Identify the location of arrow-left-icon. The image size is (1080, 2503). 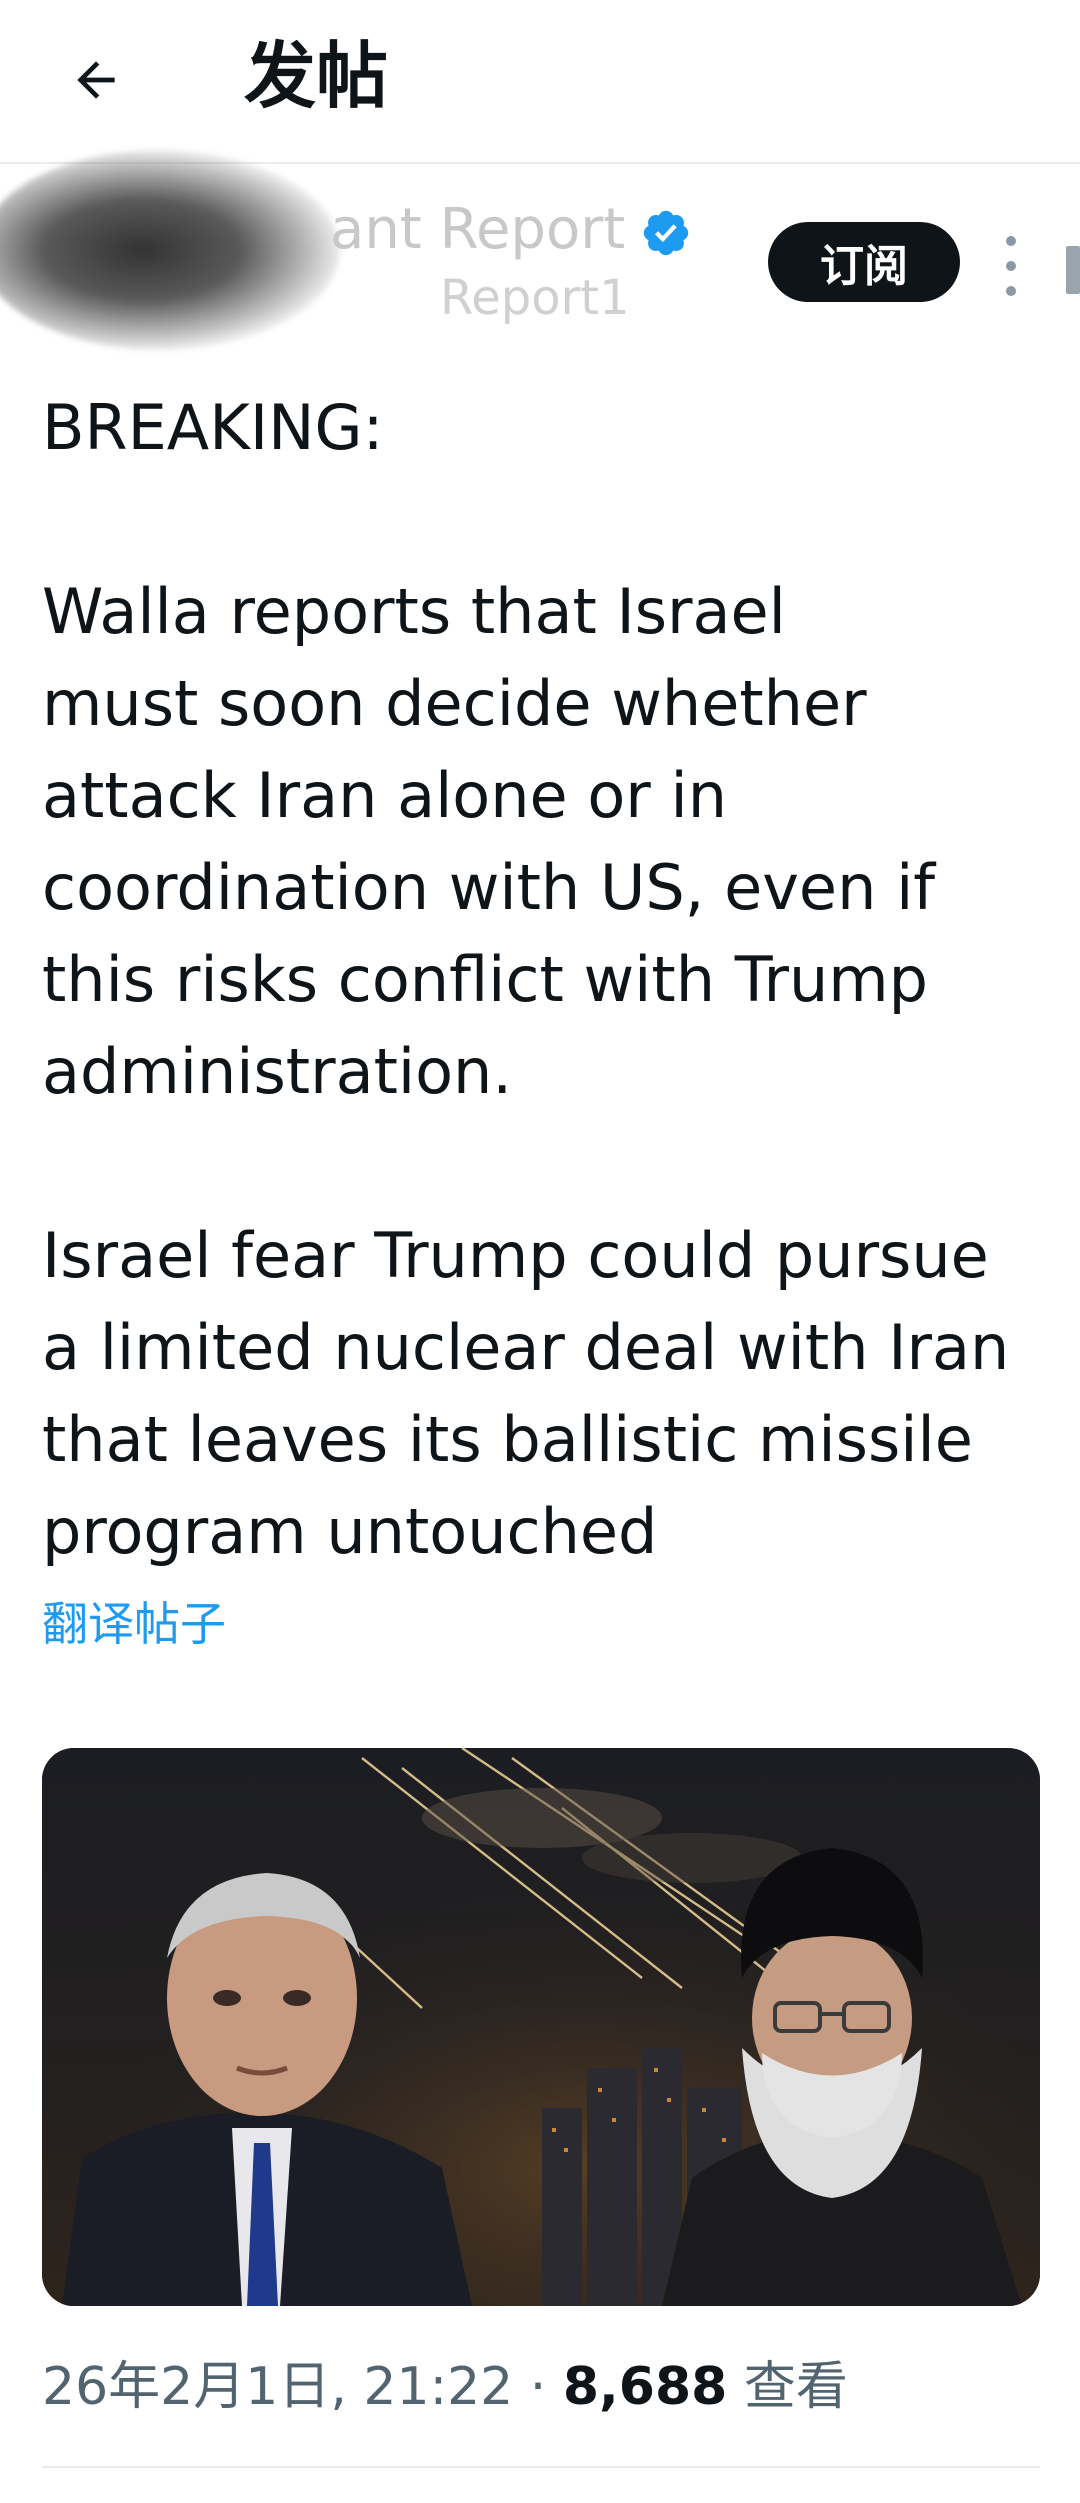
(96, 80).